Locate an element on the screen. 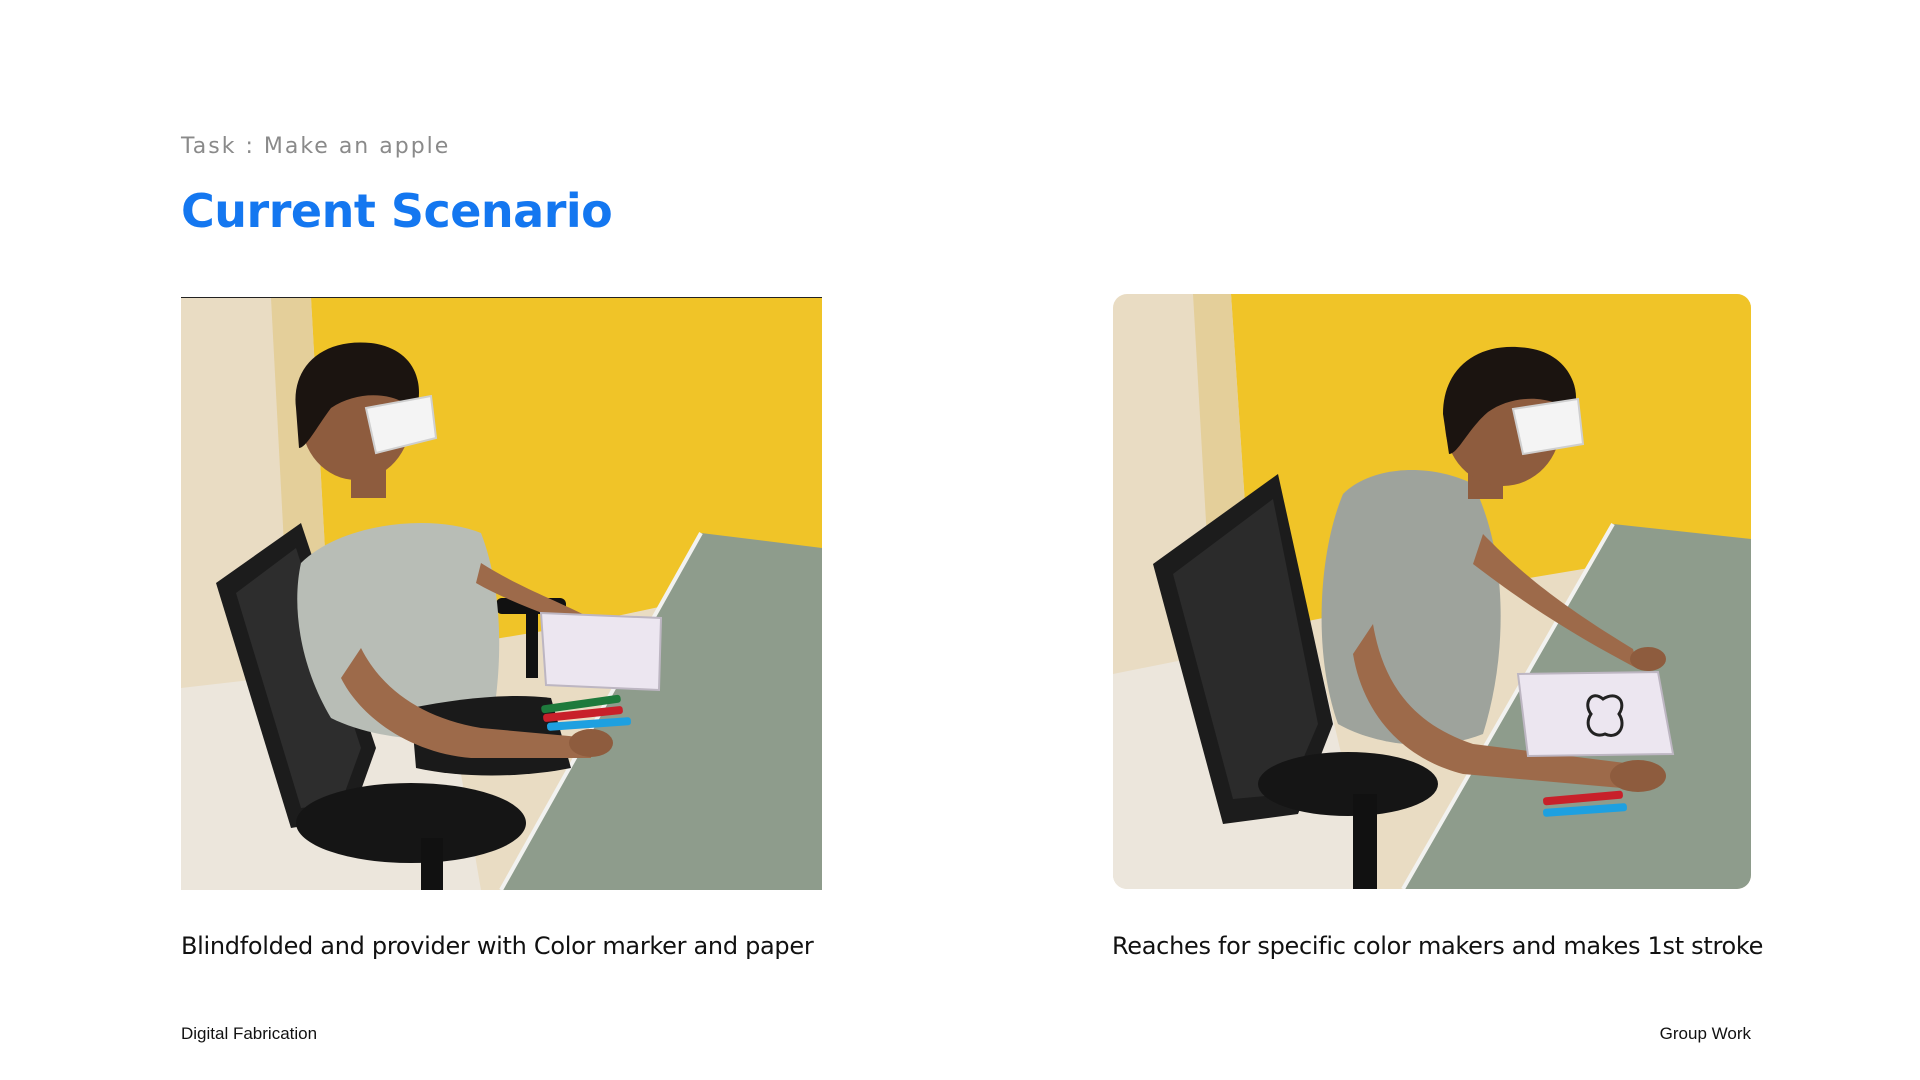 The width and height of the screenshot is (1920, 1080). footer-course-name: Digital Fabrication is located at coordinates (249, 1033).